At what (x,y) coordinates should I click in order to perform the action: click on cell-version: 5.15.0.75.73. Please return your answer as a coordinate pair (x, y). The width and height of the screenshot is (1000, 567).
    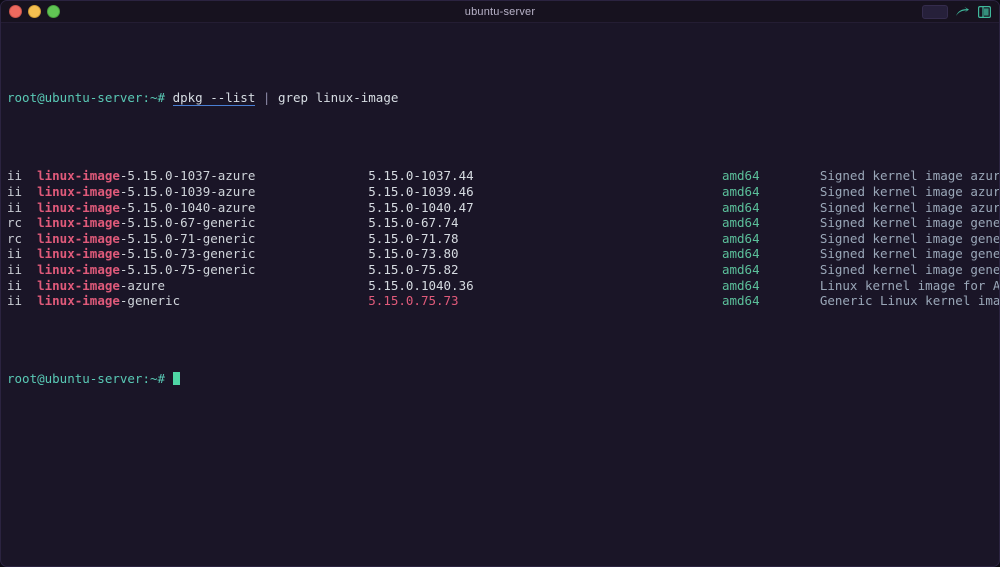
    Looking at the image, I should click on (545, 301).